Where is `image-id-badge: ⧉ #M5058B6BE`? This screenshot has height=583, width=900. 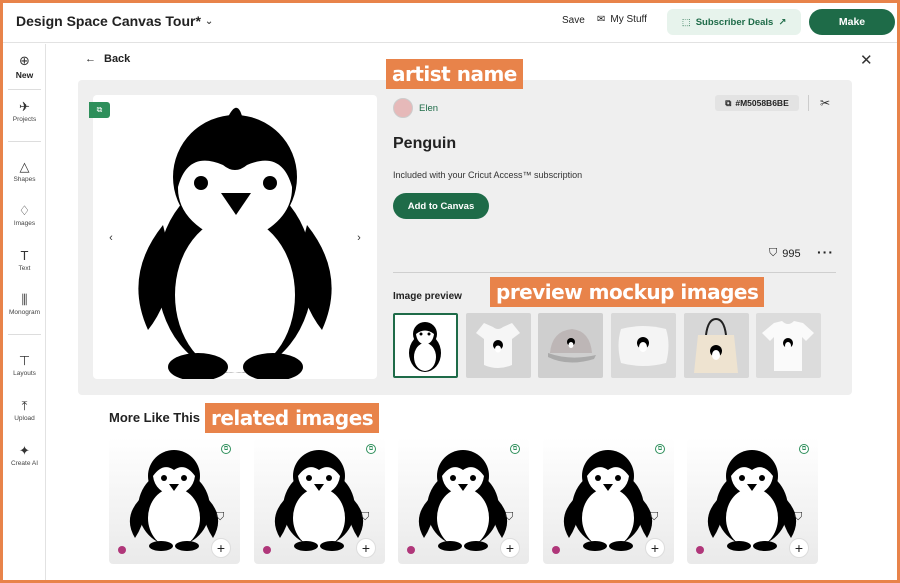 image-id-badge: ⧉ #M5058B6BE is located at coordinates (757, 103).